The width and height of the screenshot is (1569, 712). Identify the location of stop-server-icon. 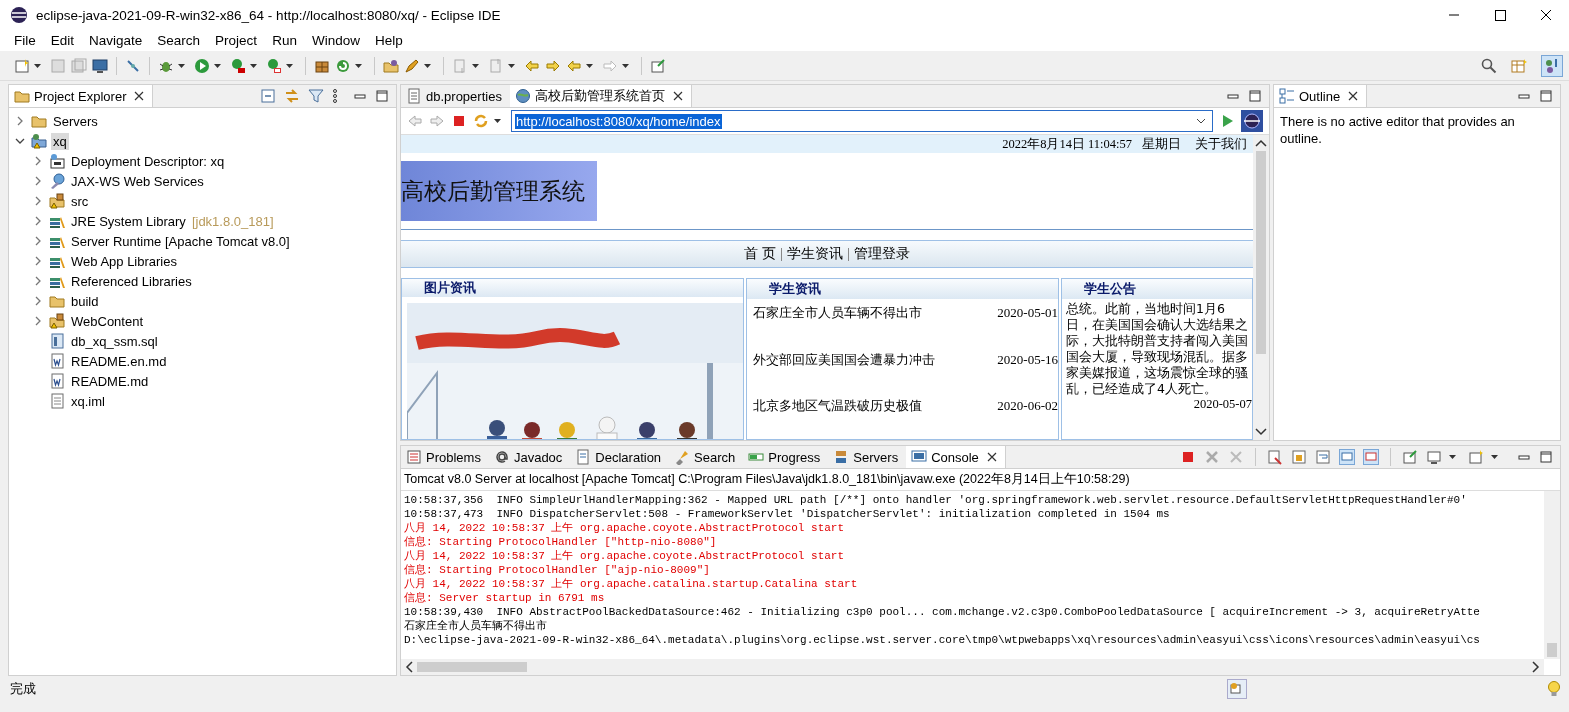
(274, 65).